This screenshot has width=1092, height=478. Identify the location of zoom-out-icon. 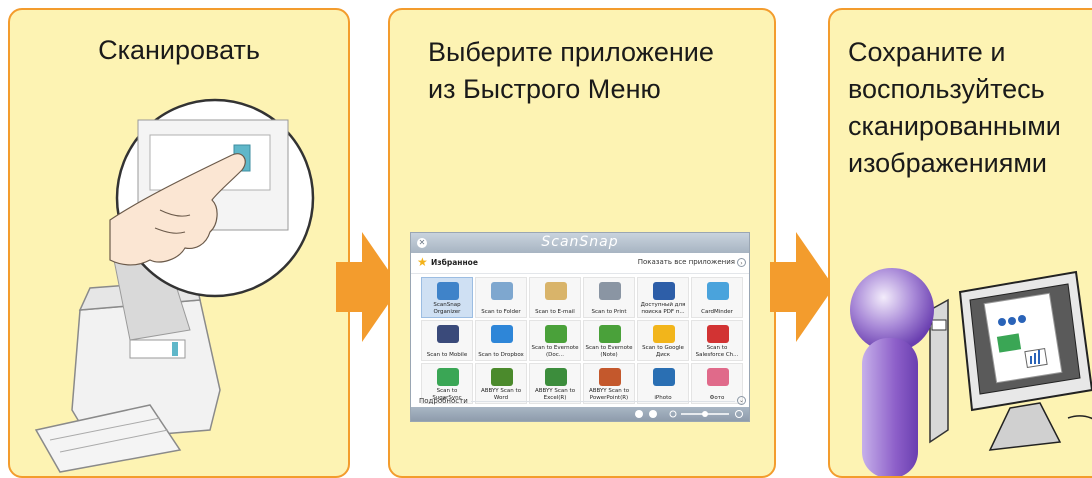
(673, 414).